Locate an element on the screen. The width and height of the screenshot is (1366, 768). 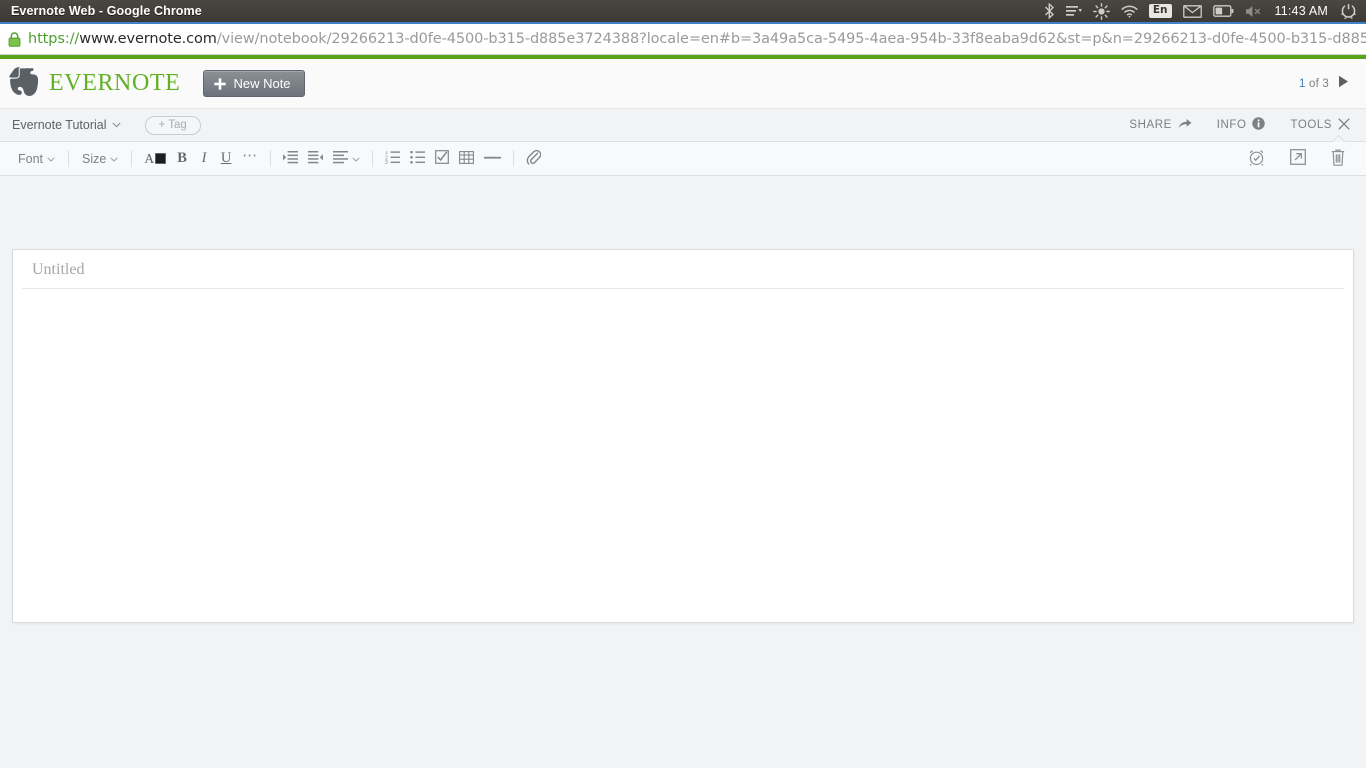
font-label: Font is located at coordinates (31, 158).